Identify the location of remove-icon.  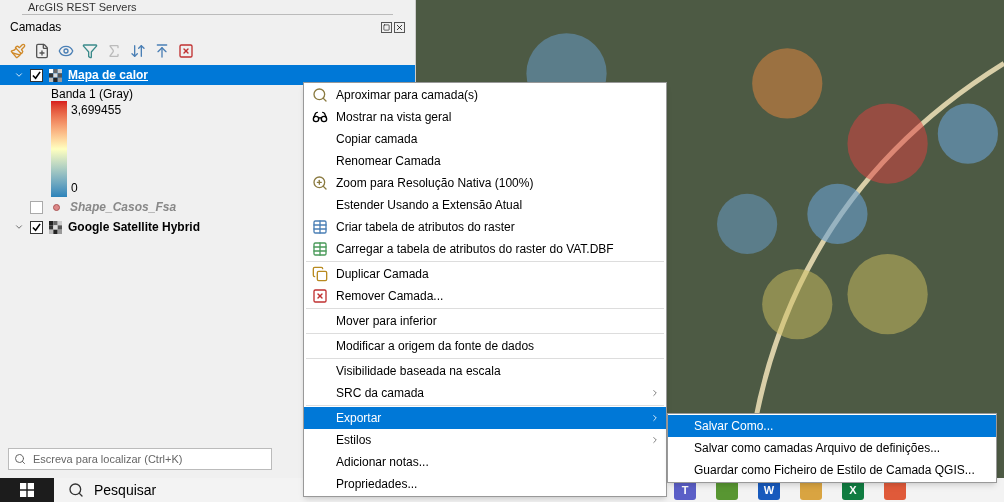
(320, 296).